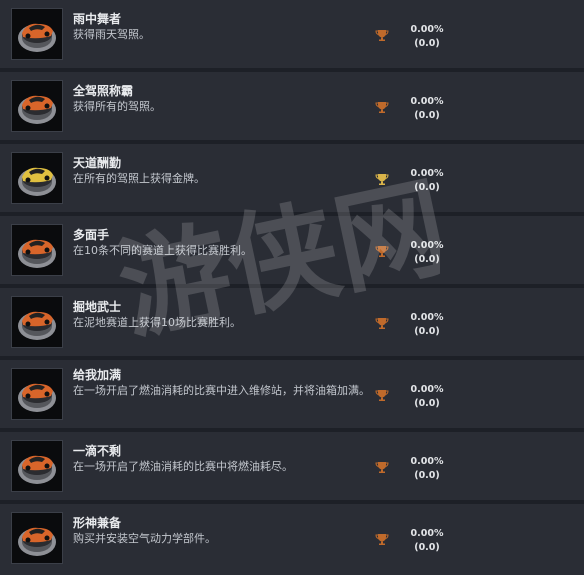  What do you see at coordinates (292, 106) in the screenshot?
I see `achievement-row: 全驾照称霸获得所有的驾照。 0.00% (0.0)` at bounding box center [292, 106].